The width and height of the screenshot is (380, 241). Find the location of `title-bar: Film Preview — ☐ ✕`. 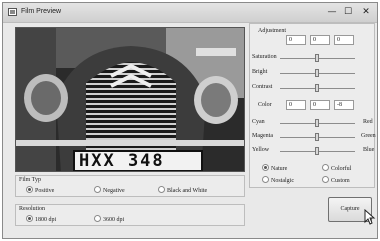

title-bar: Film Preview — ☐ ✕ is located at coordinates (190, 13).